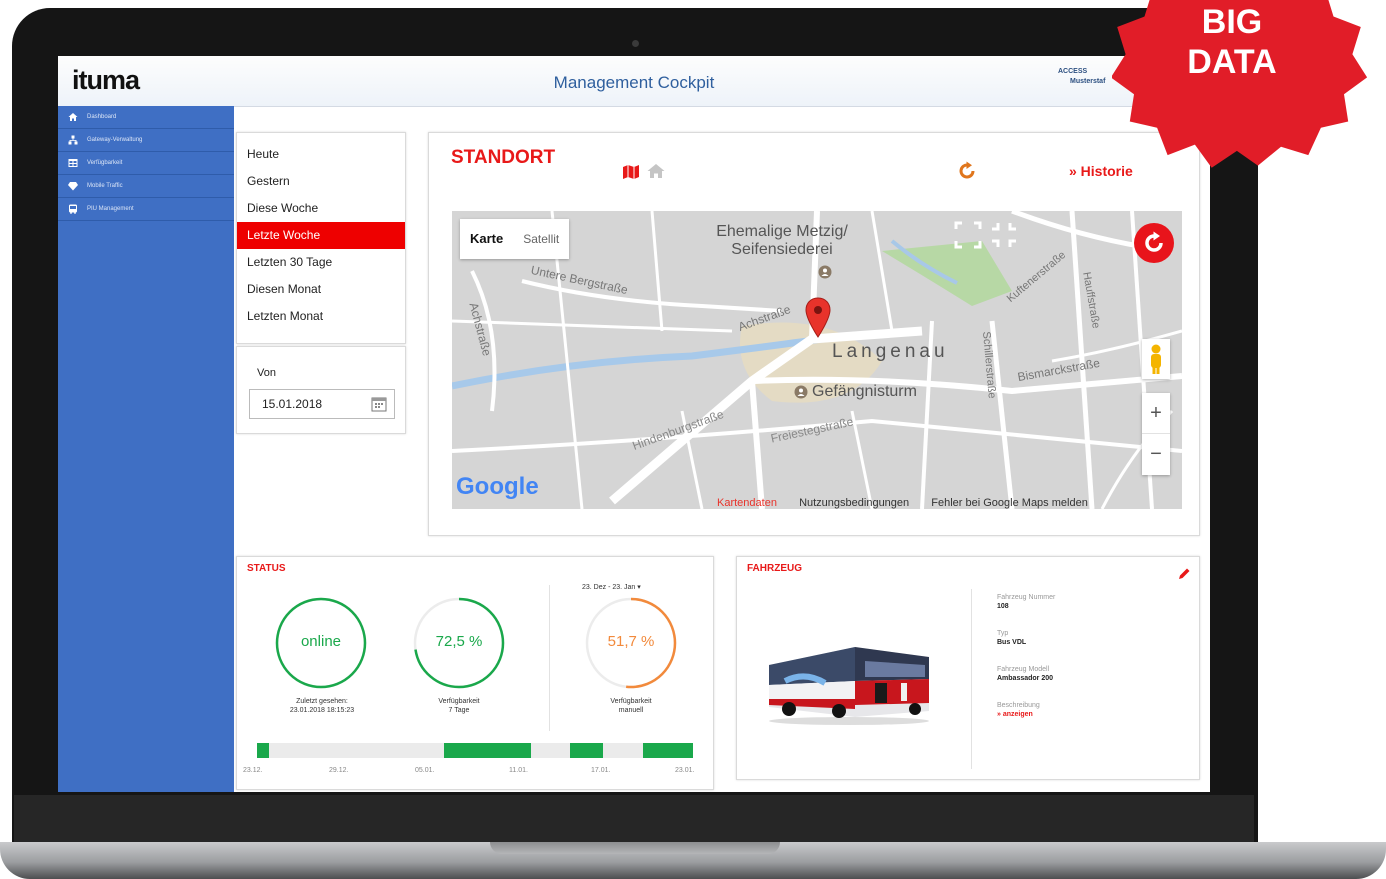 The height and width of the screenshot is (879, 1386). What do you see at coordinates (631, 172) in the screenshot?
I see `map-view-icon` at bounding box center [631, 172].